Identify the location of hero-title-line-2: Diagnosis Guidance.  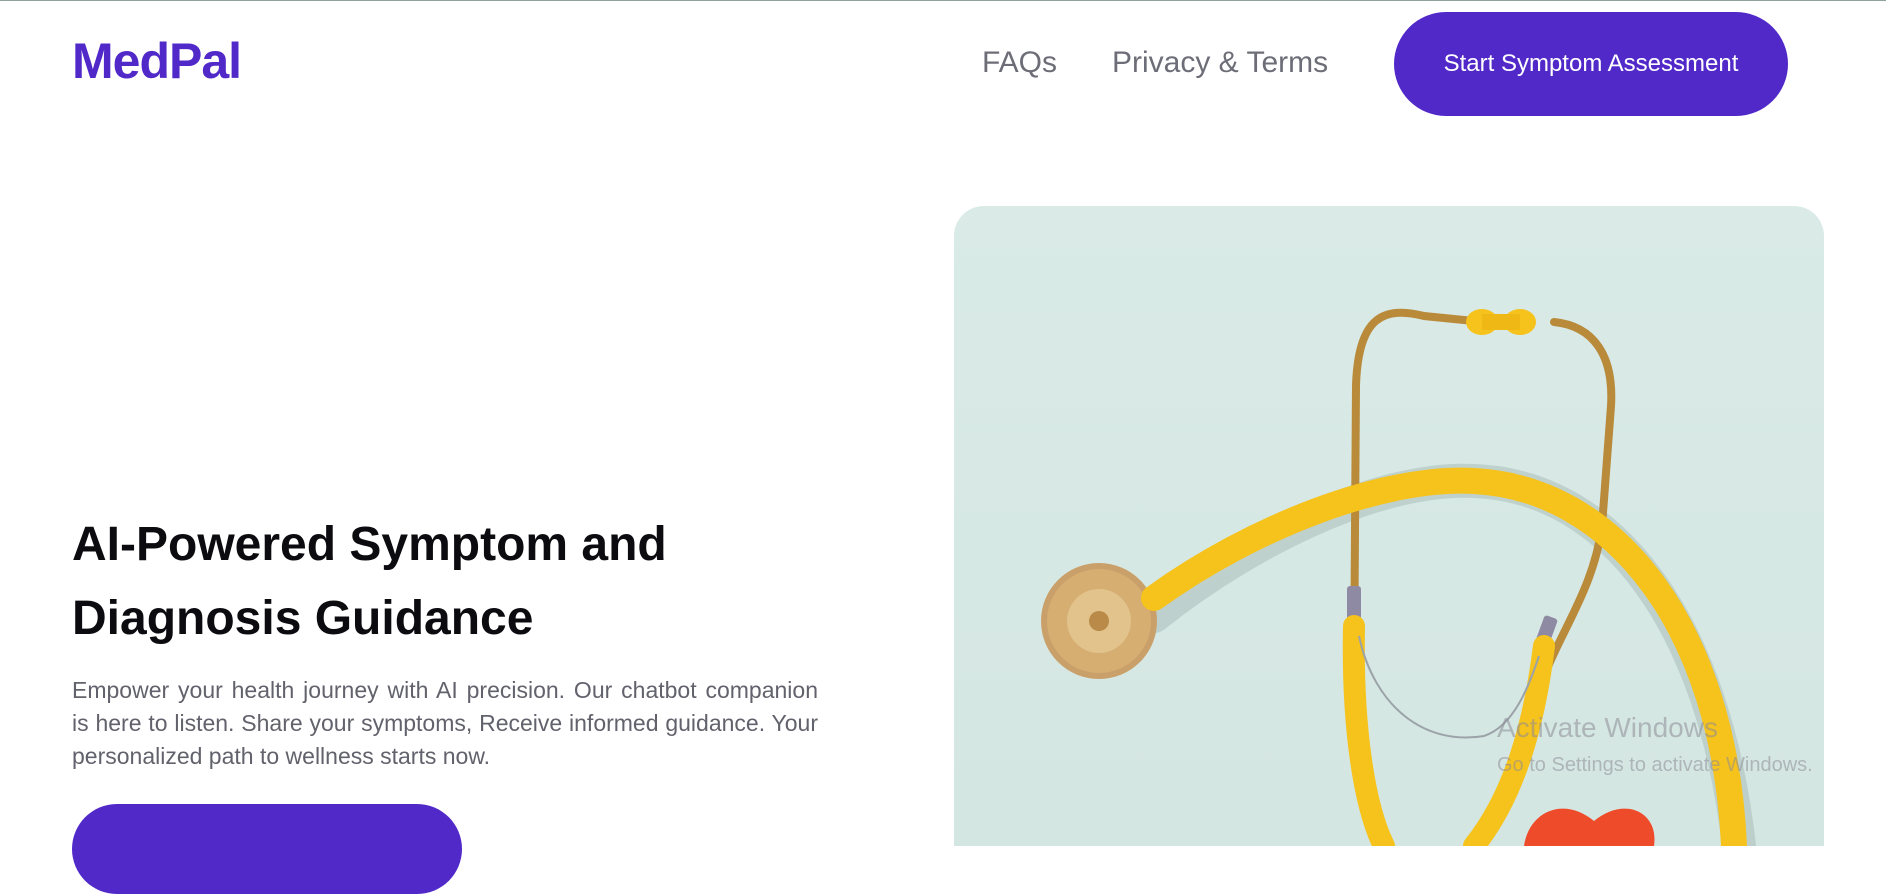
(303, 618).